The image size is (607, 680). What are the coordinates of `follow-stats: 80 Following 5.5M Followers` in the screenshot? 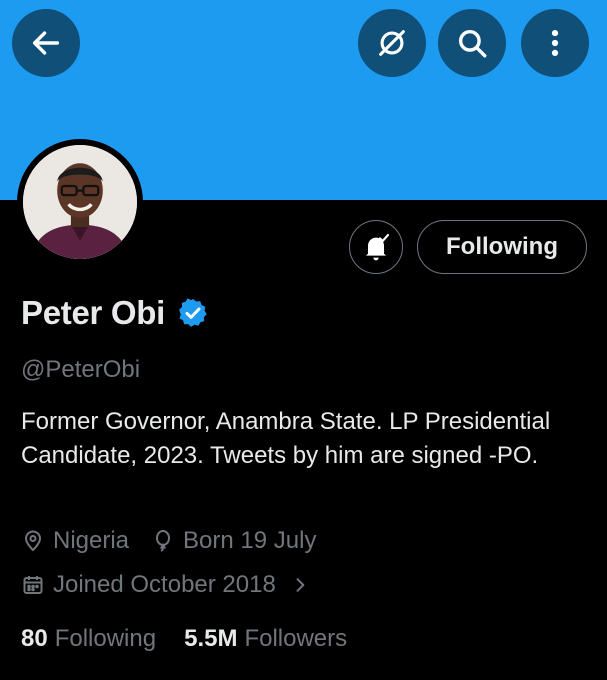 It's located at (184, 639).